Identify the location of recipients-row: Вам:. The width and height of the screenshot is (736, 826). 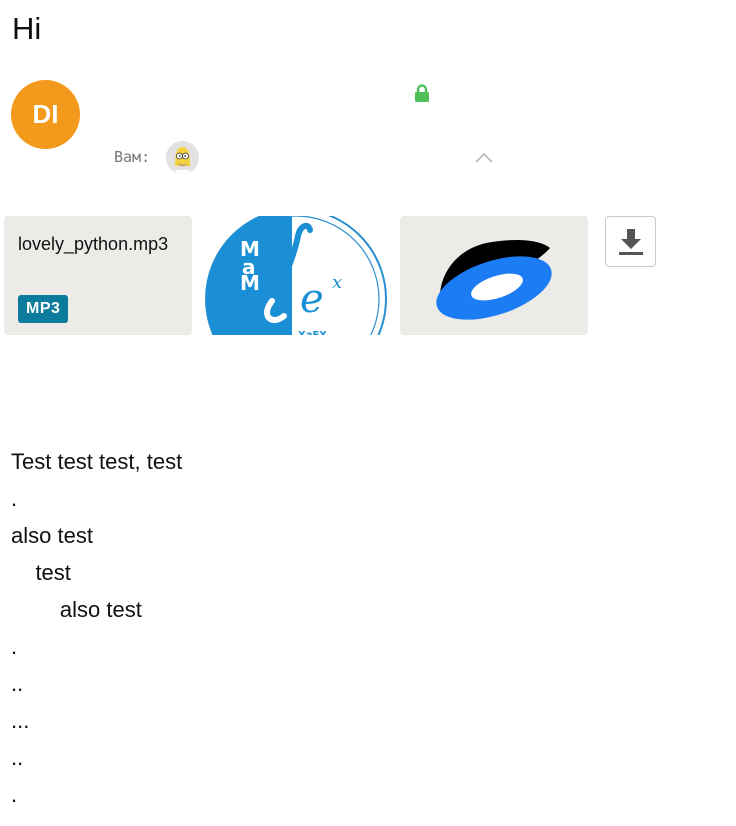
(157, 157).